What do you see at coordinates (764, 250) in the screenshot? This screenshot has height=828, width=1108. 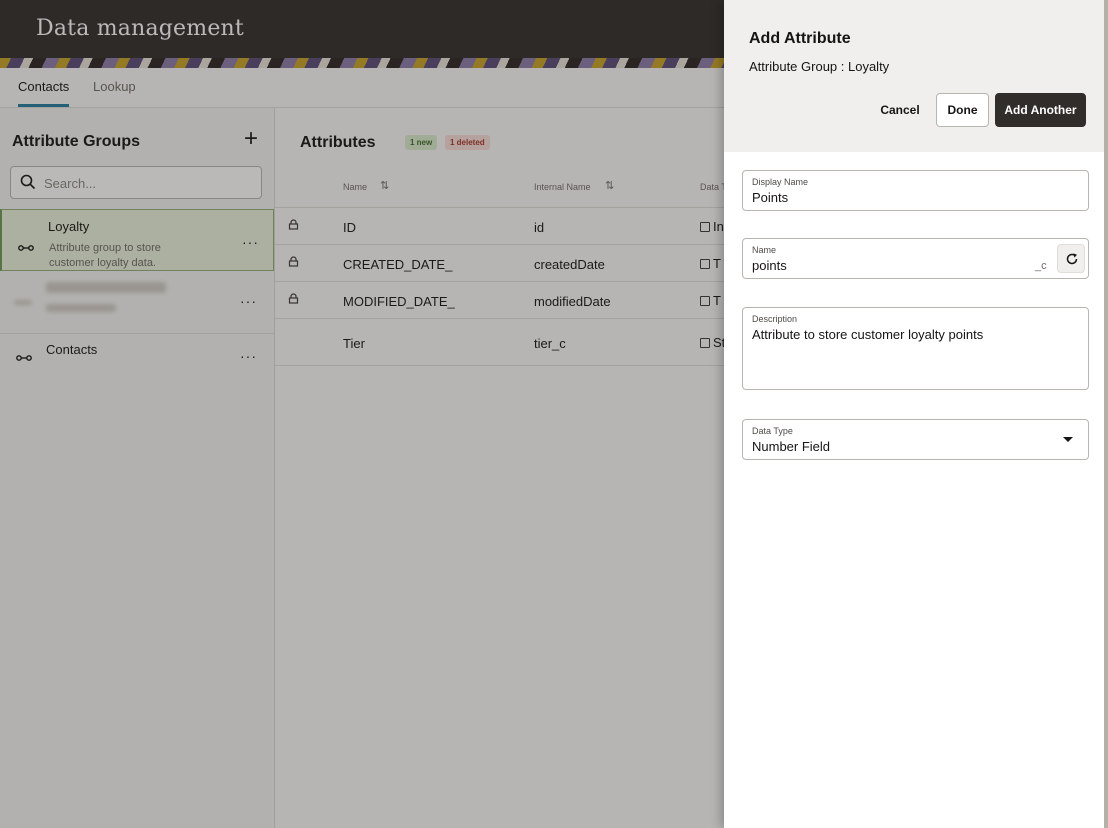 I see `name-label: Name` at bounding box center [764, 250].